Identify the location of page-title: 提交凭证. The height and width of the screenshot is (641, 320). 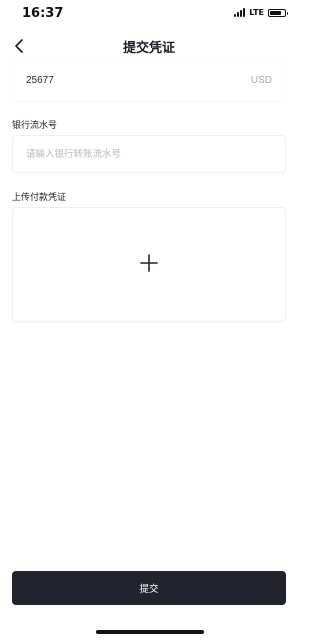
(148, 47).